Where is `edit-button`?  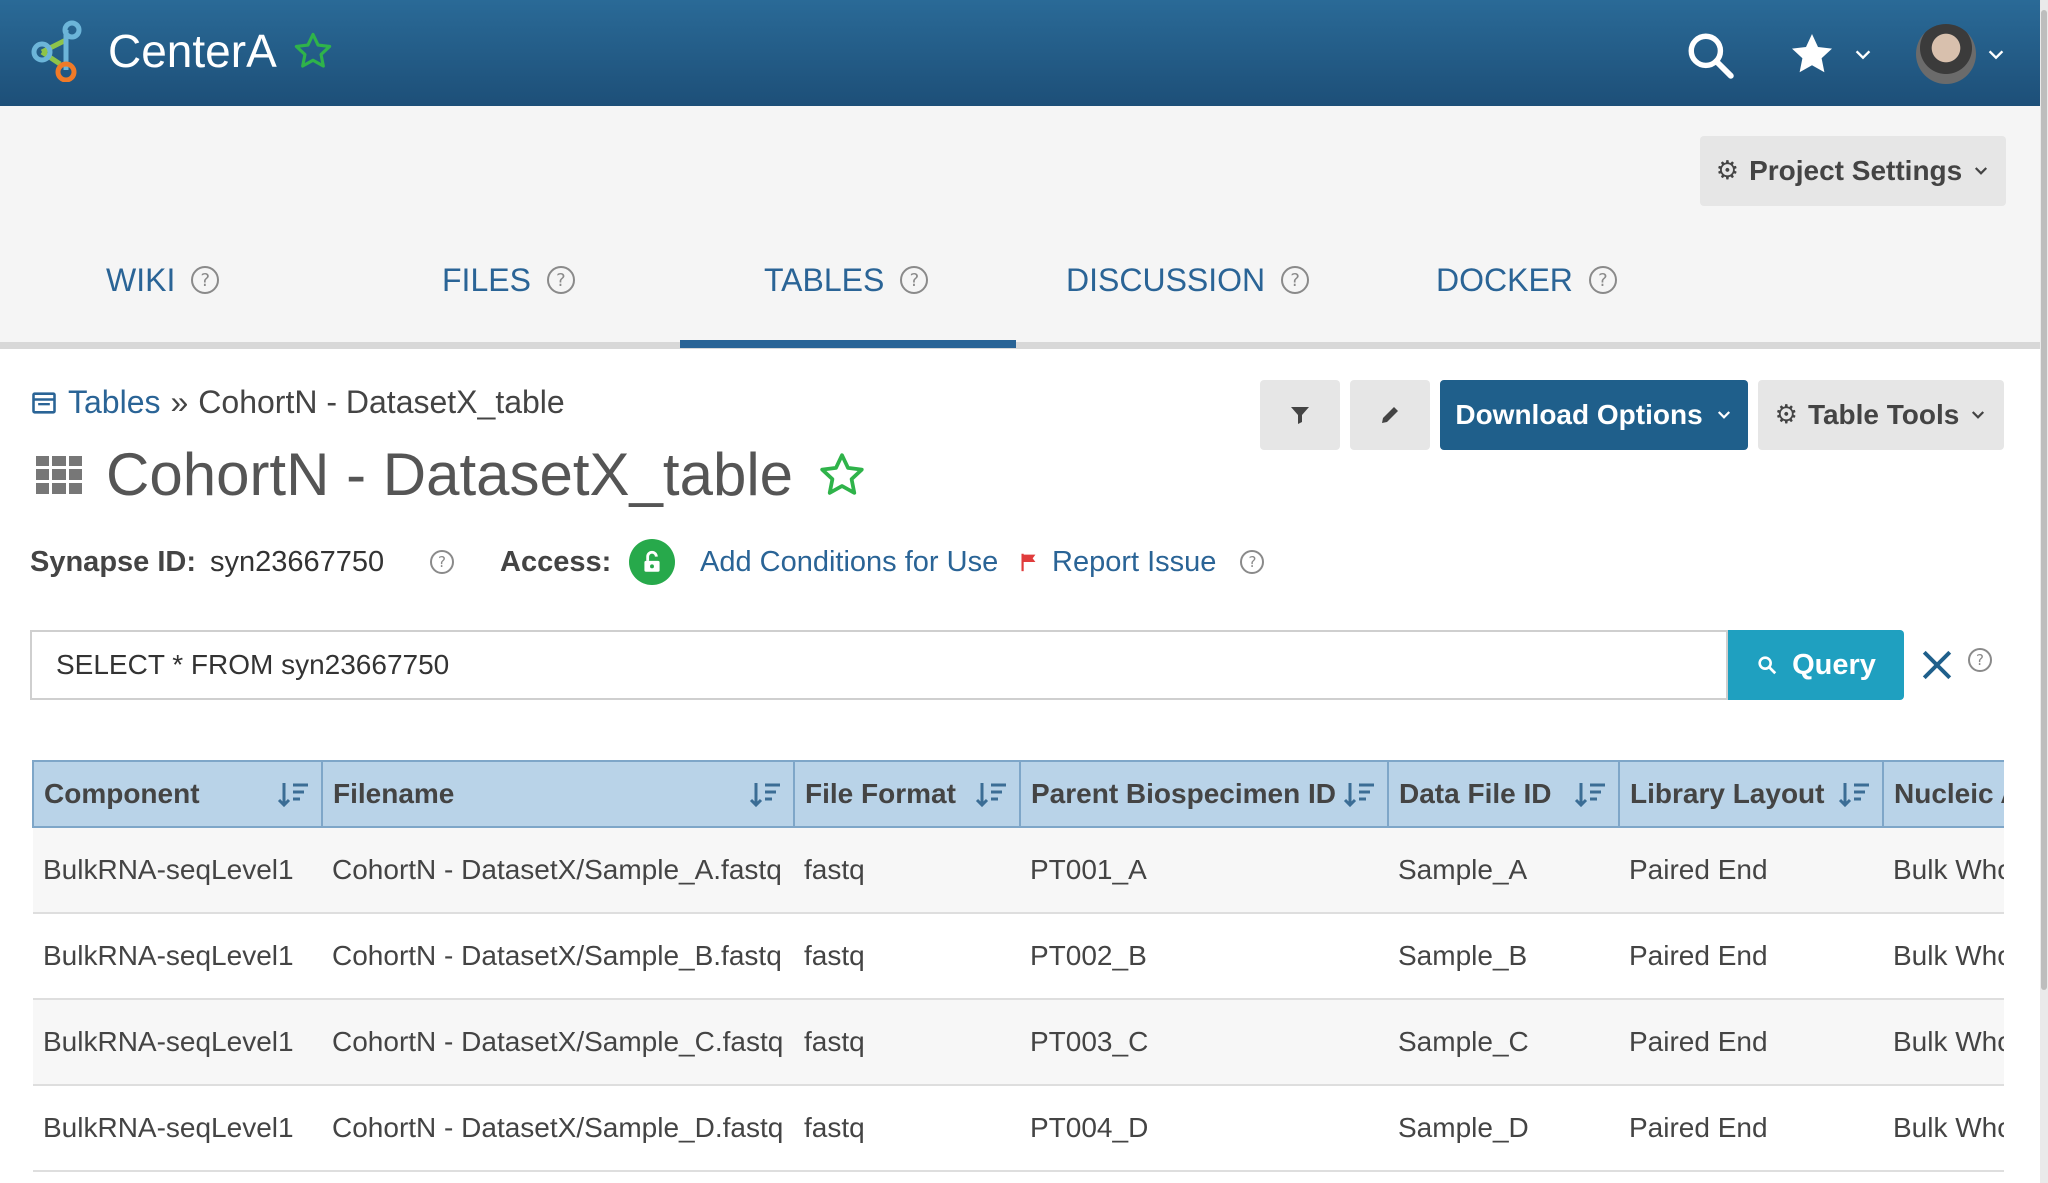 edit-button is located at coordinates (1390, 415).